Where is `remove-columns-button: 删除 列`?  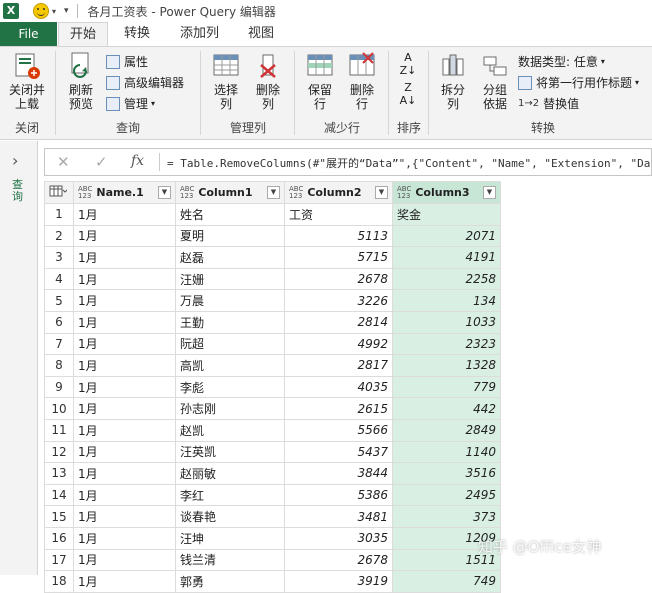
remove-columns-button: 删除 列 is located at coordinates (268, 81).